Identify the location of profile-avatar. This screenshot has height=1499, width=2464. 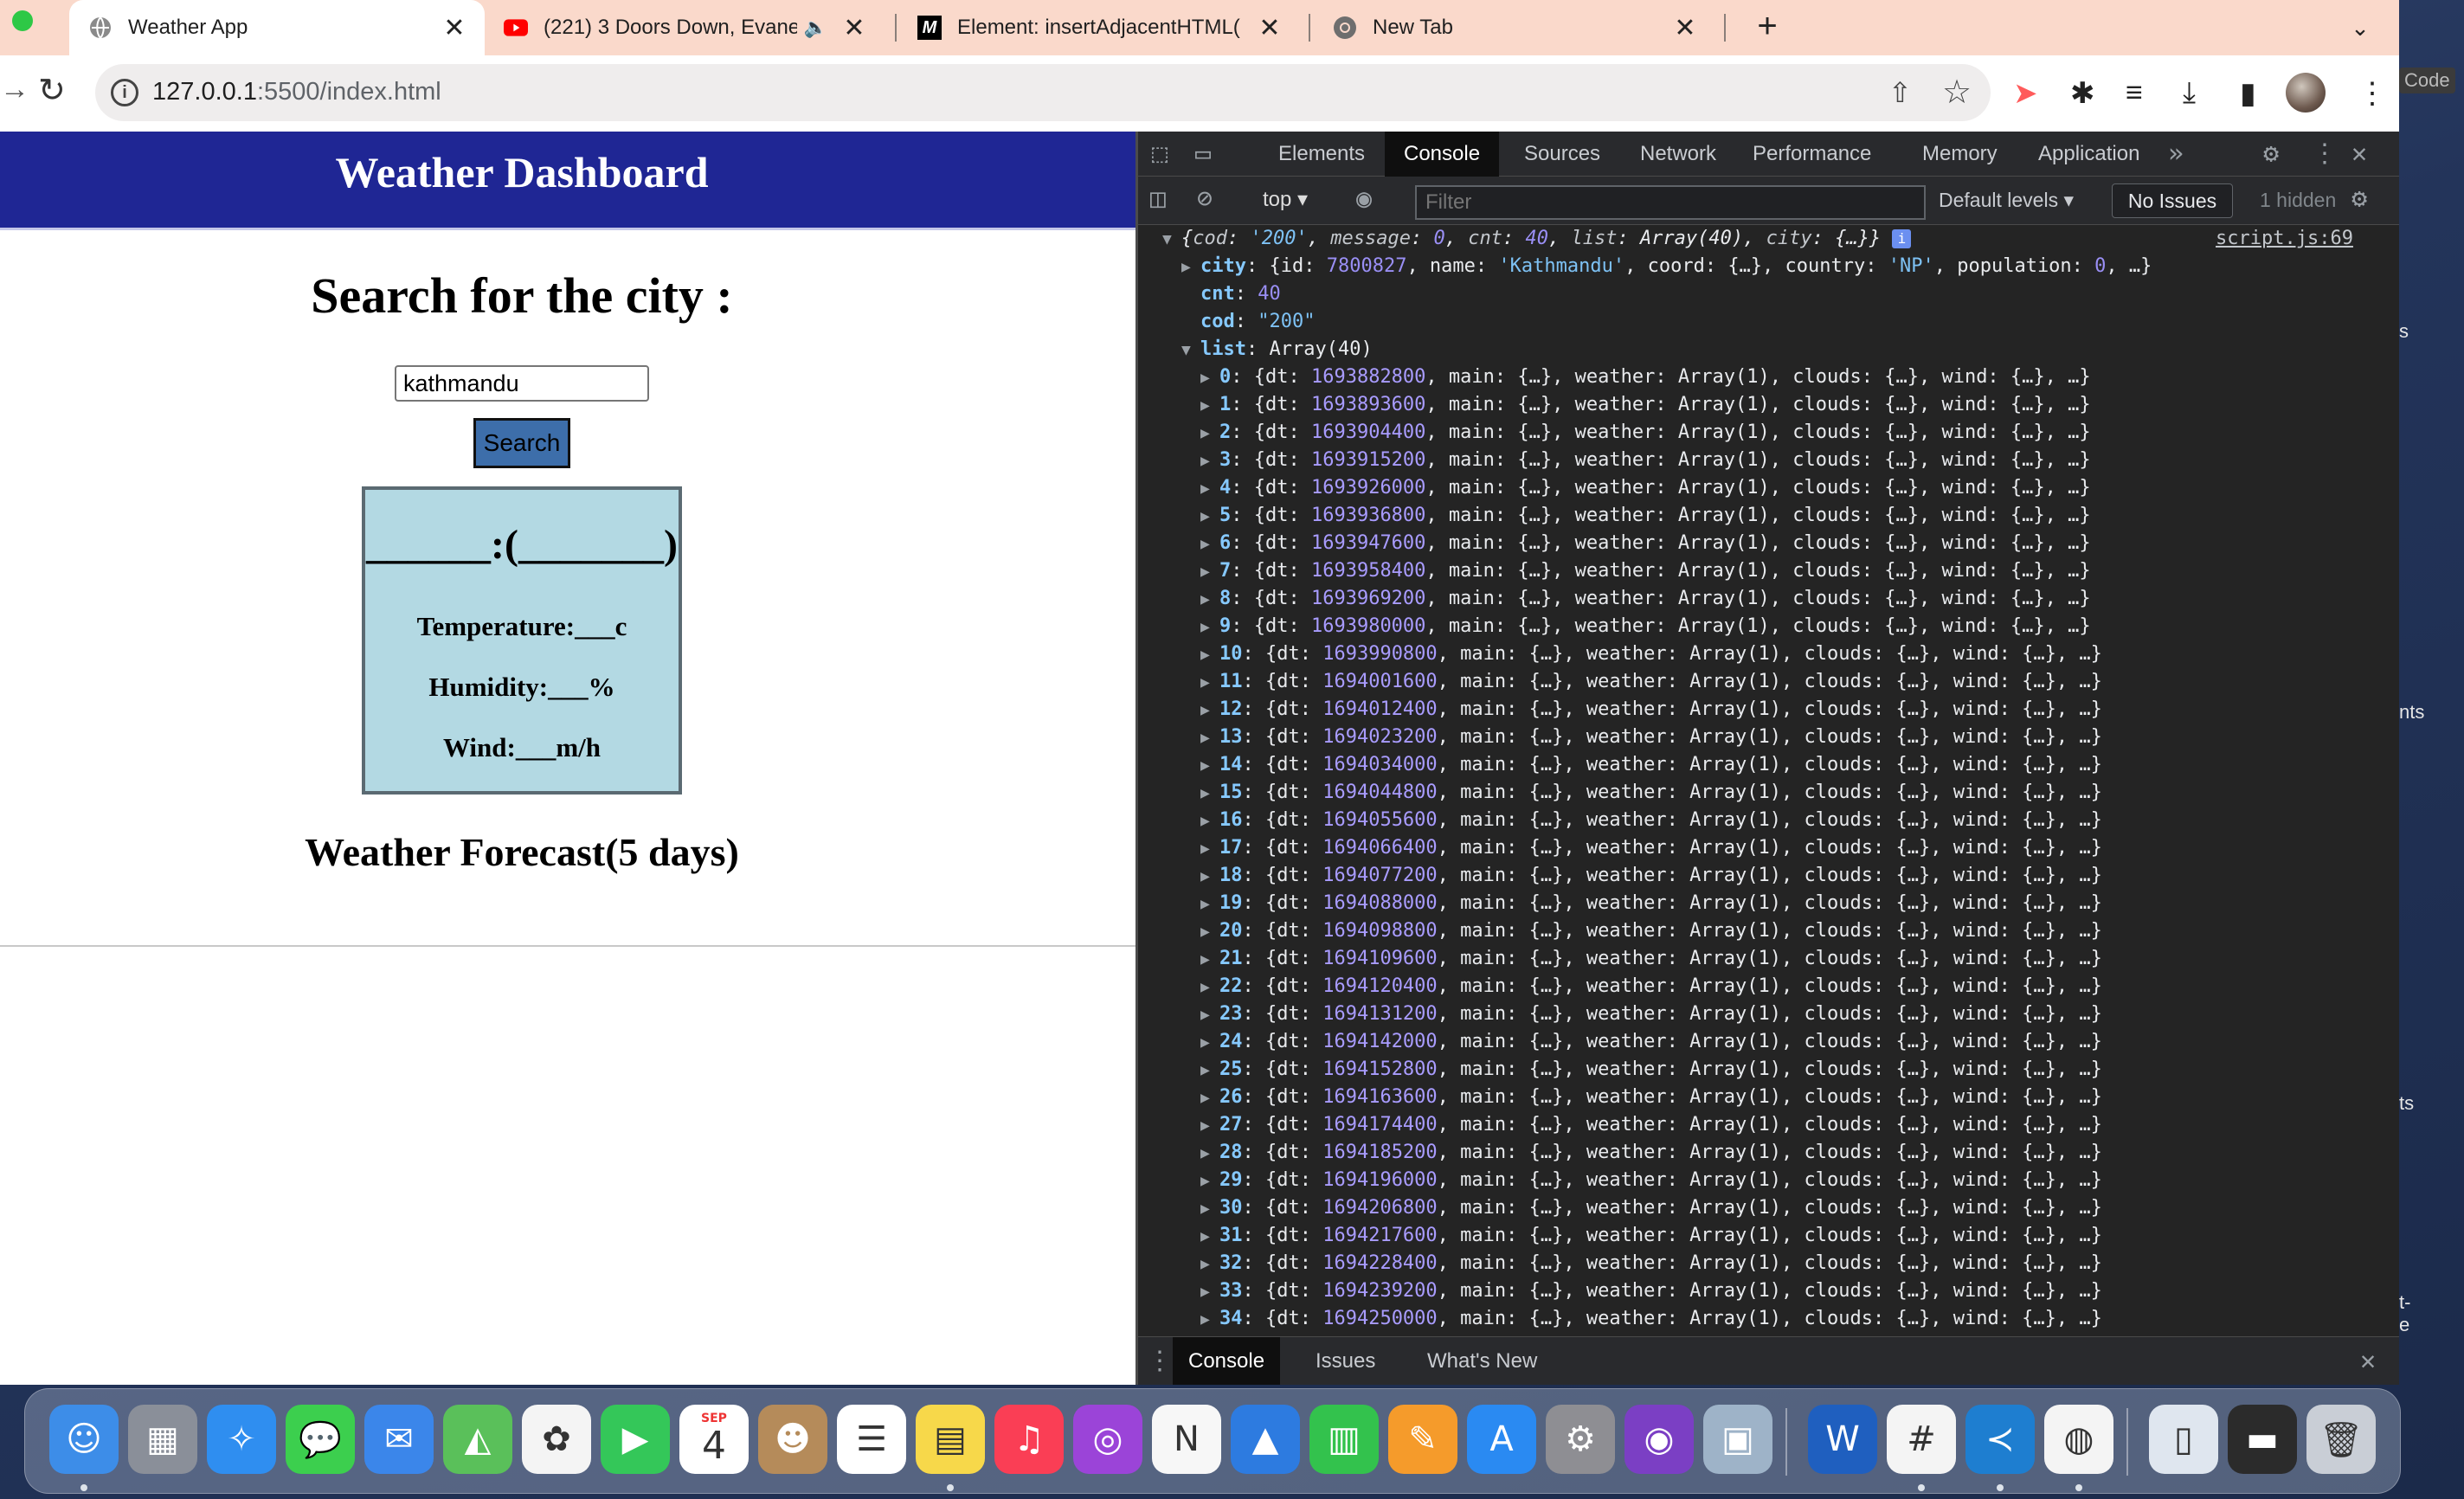
(2306, 93).